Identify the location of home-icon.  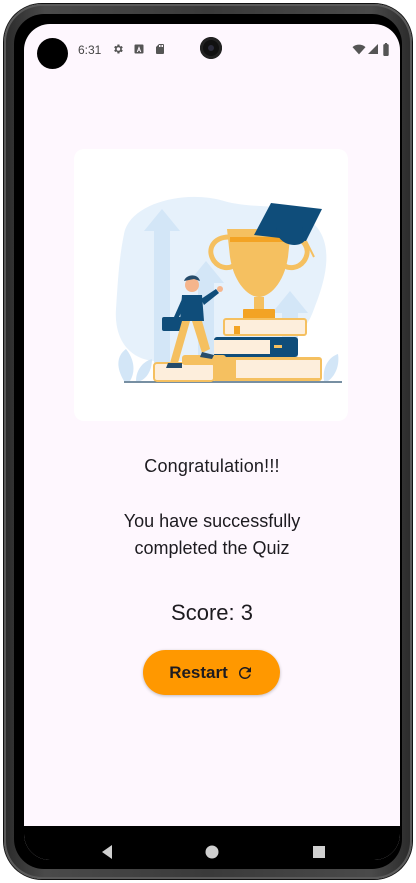
(212, 850).